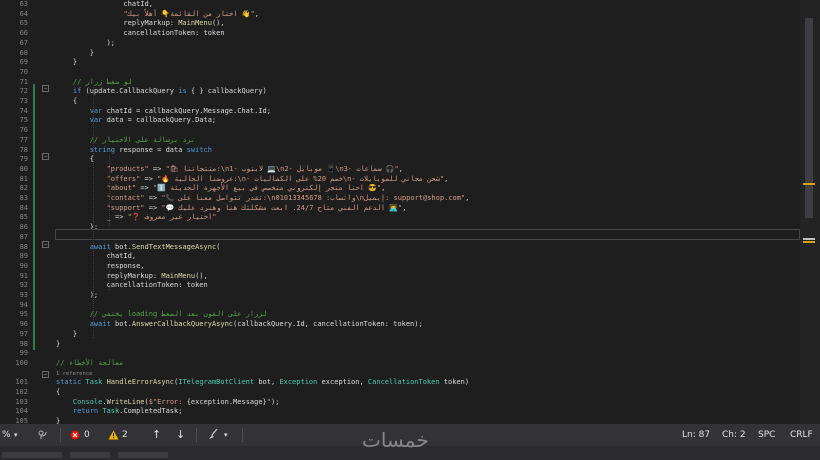  What do you see at coordinates (125, 435) in the screenshot?
I see `warning-count: 2` at bounding box center [125, 435].